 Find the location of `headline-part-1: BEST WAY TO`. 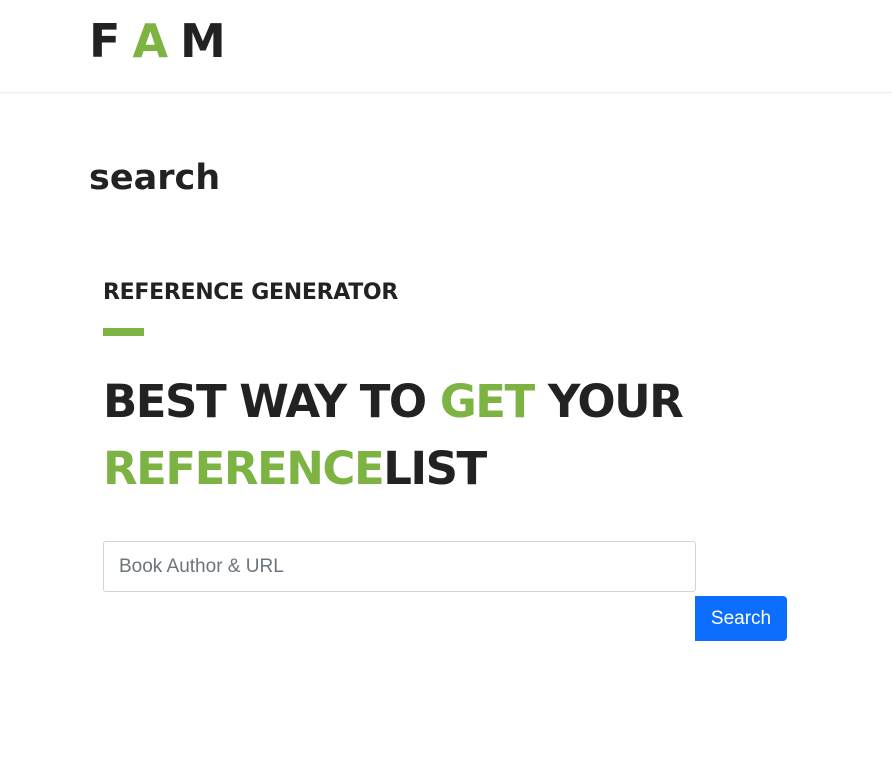

headline-part-1: BEST WAY TO is located at coordinates (271, 401).